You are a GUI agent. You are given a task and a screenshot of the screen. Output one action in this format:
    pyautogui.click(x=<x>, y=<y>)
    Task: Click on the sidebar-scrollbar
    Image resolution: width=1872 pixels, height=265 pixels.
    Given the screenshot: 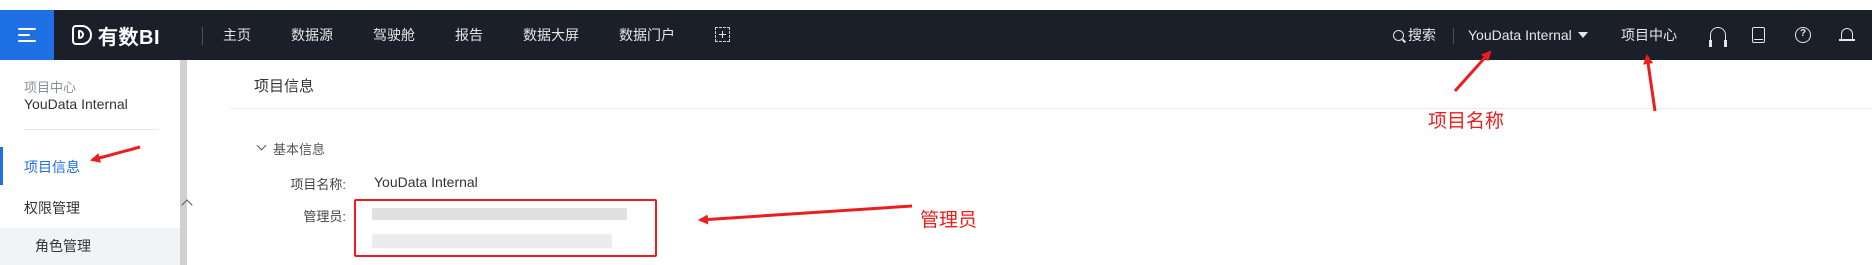 What is the action you would take?
    pyautogui.click(x=183, y=162)
    